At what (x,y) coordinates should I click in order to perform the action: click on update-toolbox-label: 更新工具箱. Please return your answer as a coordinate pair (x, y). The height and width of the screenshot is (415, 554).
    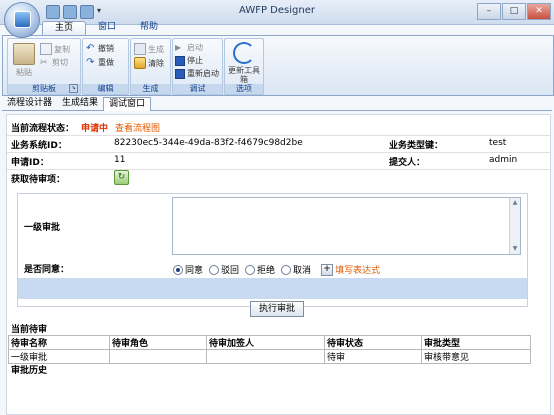
    Looking at the image, I should click on (244, 75).